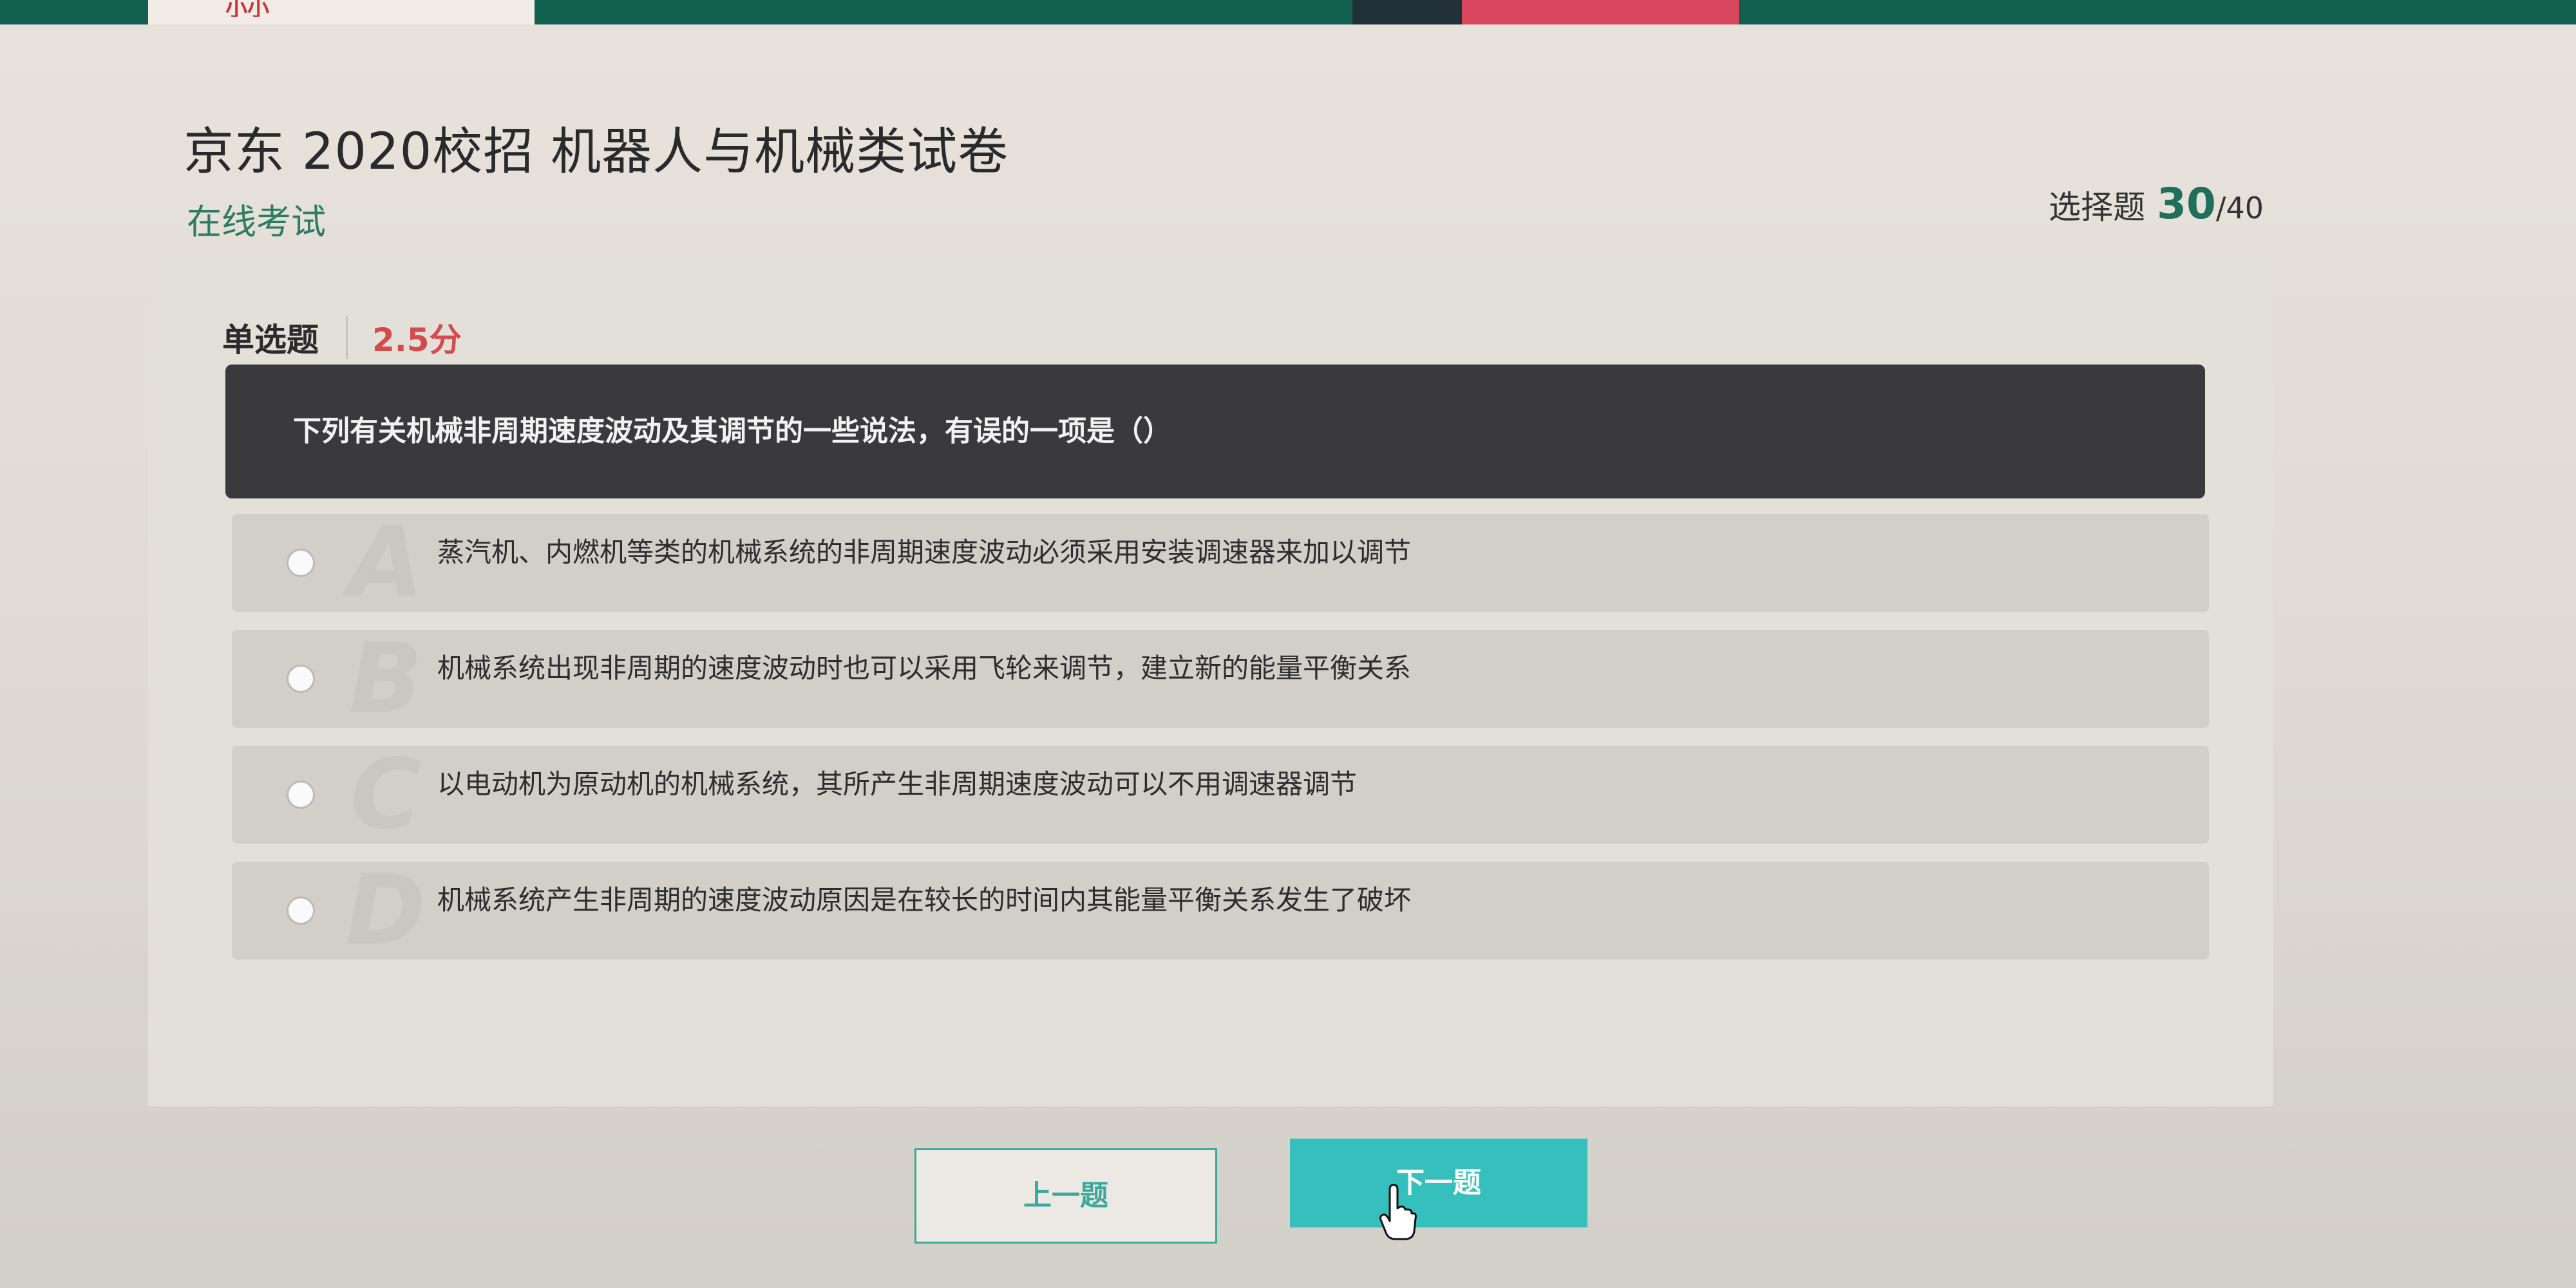  What do you see at coordinates (924, 900) in the screenshot?
I see `option-text: 机械系统产生非周期的速度波动原因是在较长的时间内其能量平衡关系发生了破坏` at bounding box center [924, 900].